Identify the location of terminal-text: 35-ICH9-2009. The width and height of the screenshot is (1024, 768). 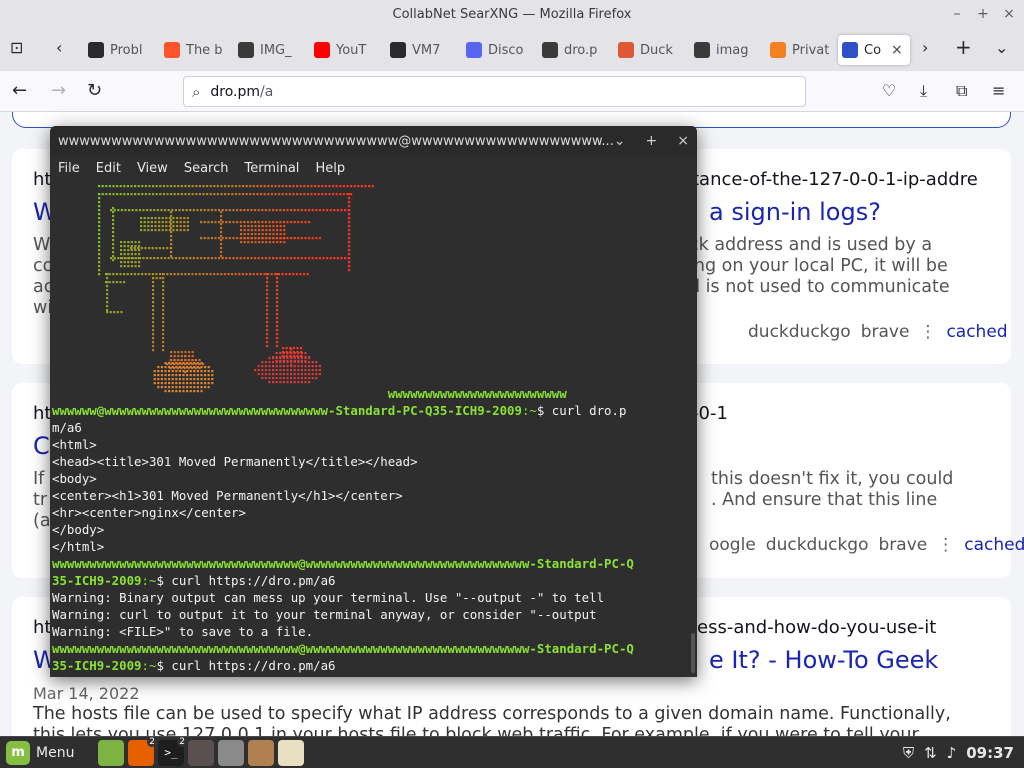
(97, 580).